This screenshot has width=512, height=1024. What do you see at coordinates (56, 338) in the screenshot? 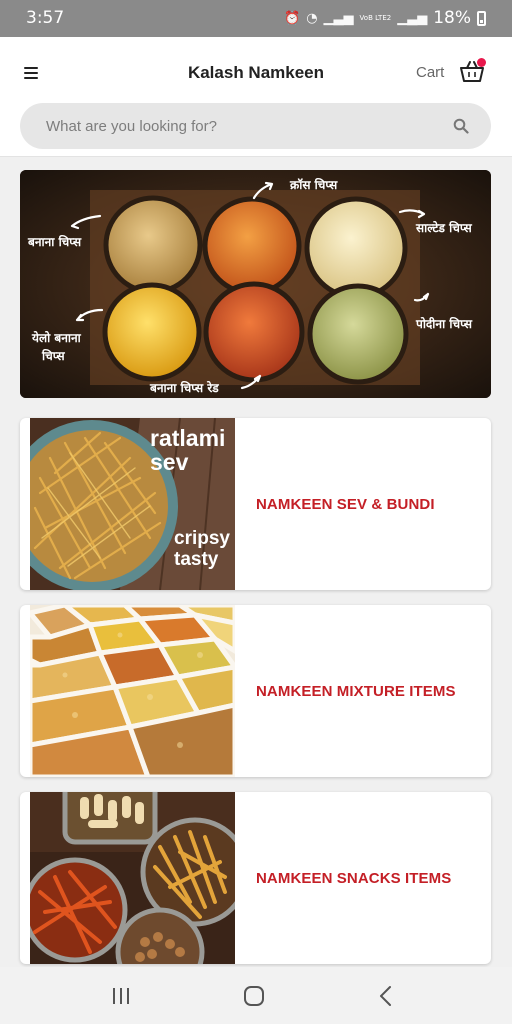
I see `banner-label-left-bottom-1: येलो बनाना` at bounding box center [56, 338].